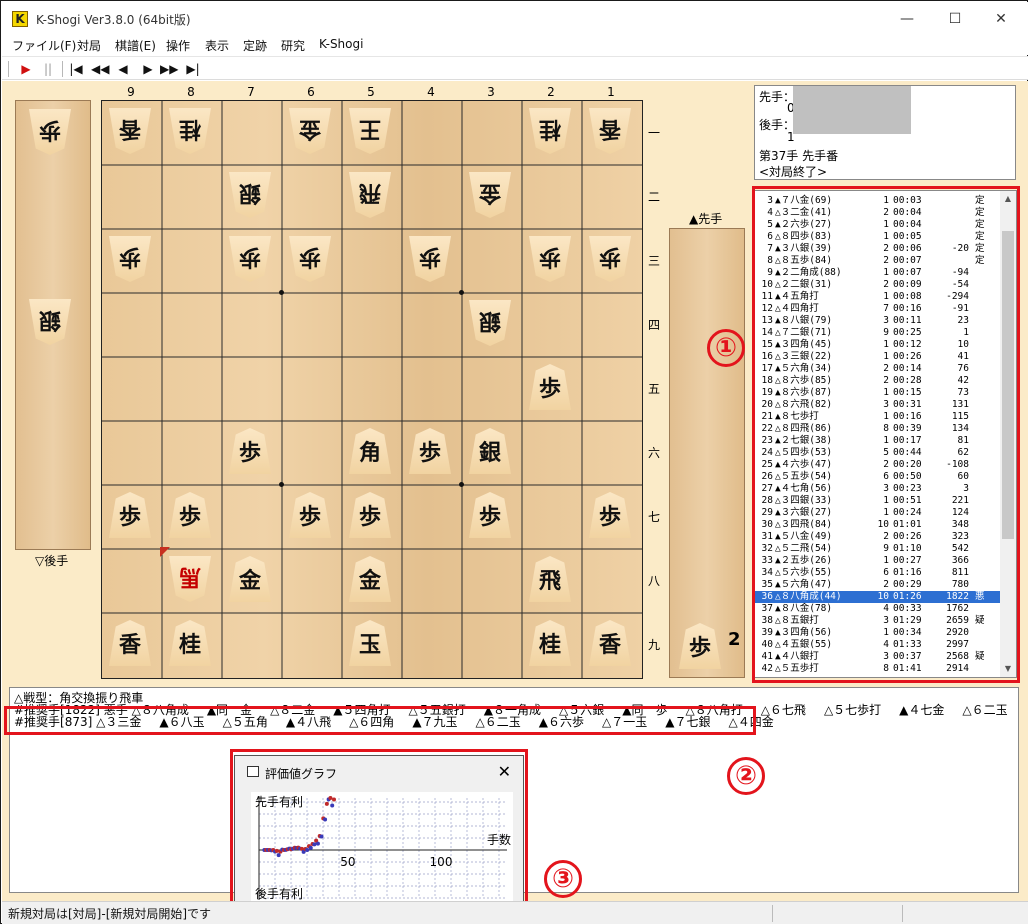 The width and height of the screenshot is (1028, 924). I want to click on status-divider, so click(902, 913).